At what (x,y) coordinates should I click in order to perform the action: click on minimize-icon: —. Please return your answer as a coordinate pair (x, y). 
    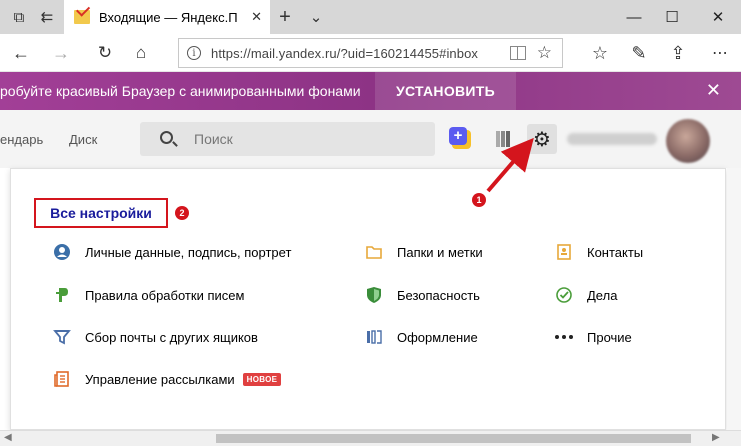
    Looking at the image, I should click on (634, 17).